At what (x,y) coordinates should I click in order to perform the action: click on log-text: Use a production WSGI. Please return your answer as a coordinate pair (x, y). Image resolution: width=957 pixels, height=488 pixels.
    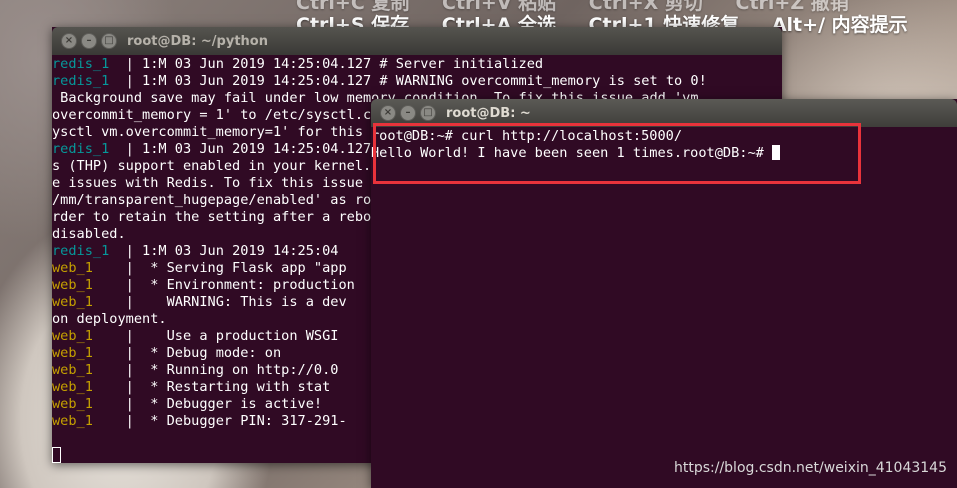
    Looking at the image, I should click on (240, 336).